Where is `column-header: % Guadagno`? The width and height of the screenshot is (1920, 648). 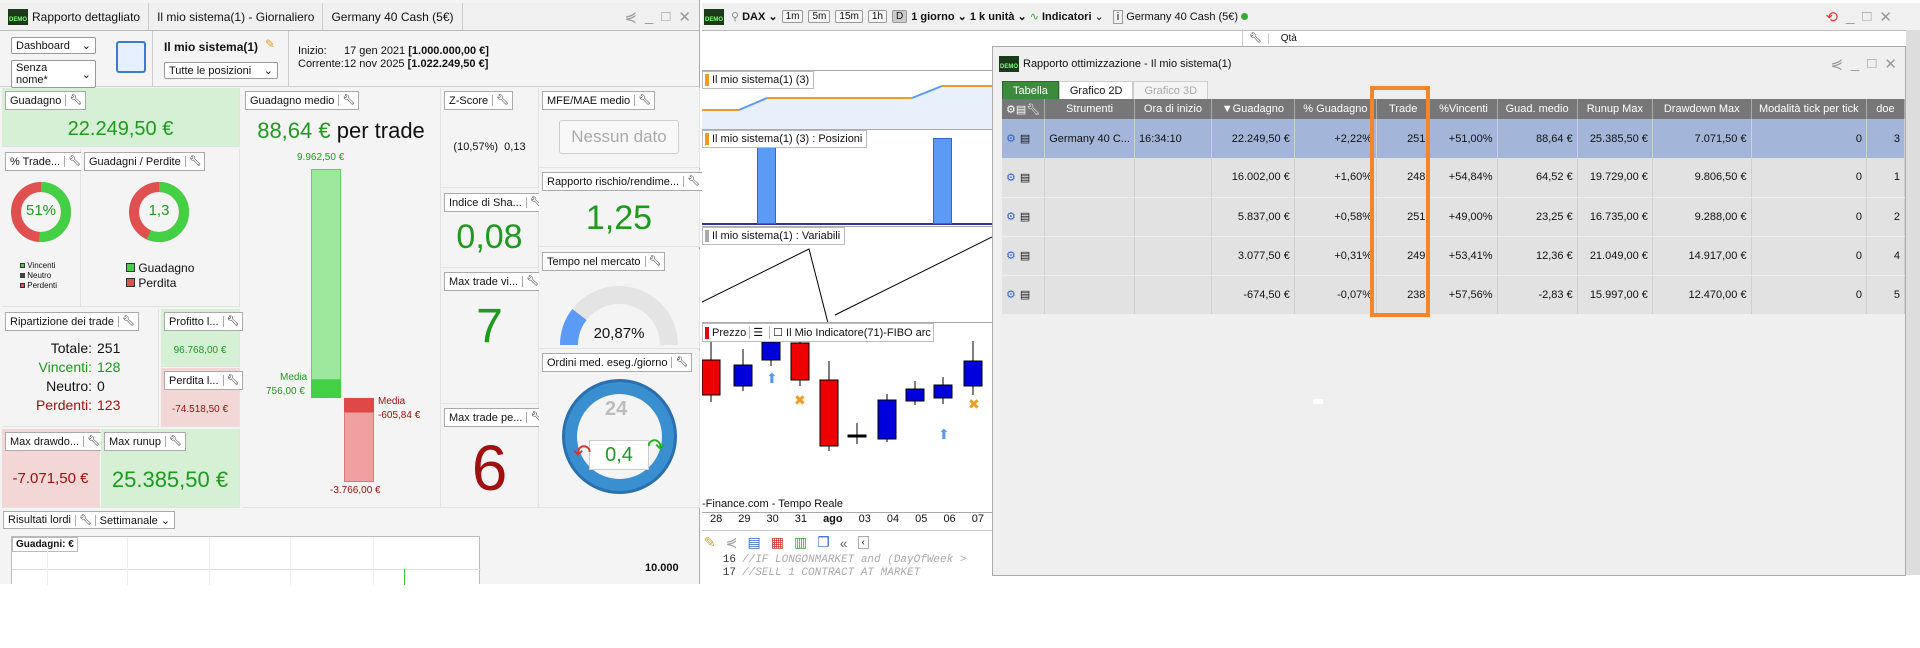 column-header: % Guadagno is located at coordinates (1335, 109).